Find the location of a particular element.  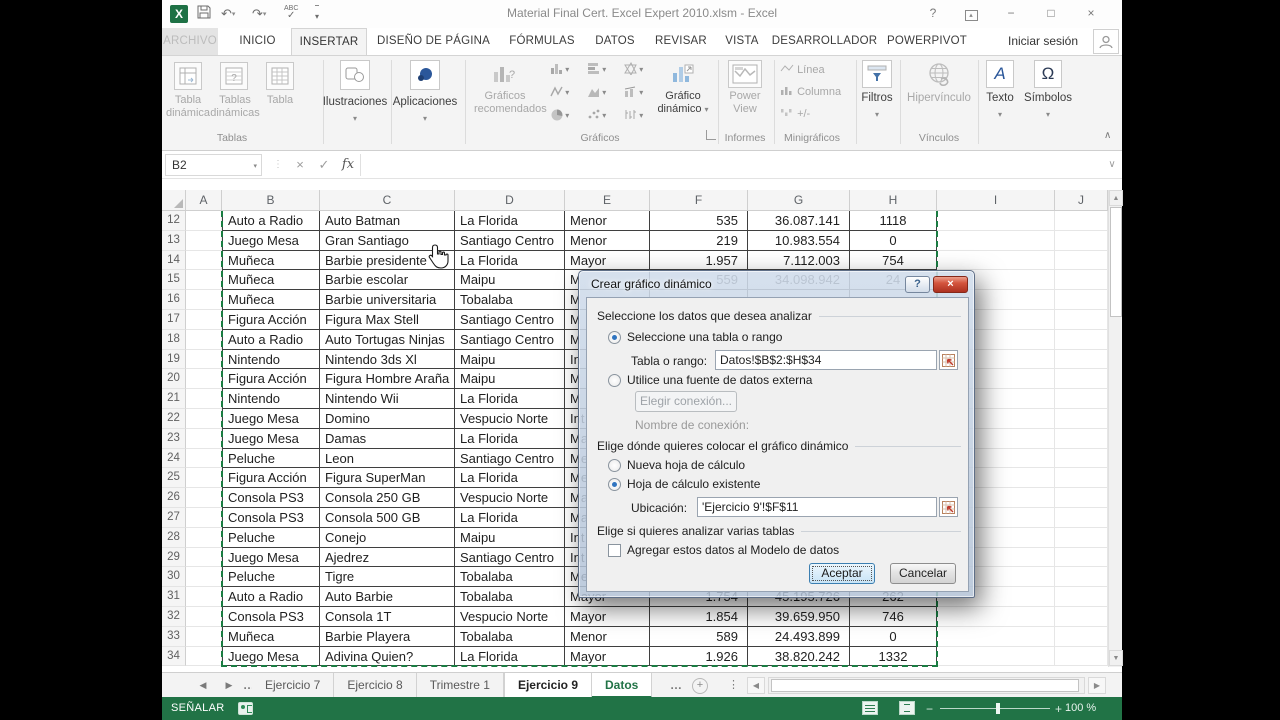

cell: 535 is located at coordinates (699, 221).